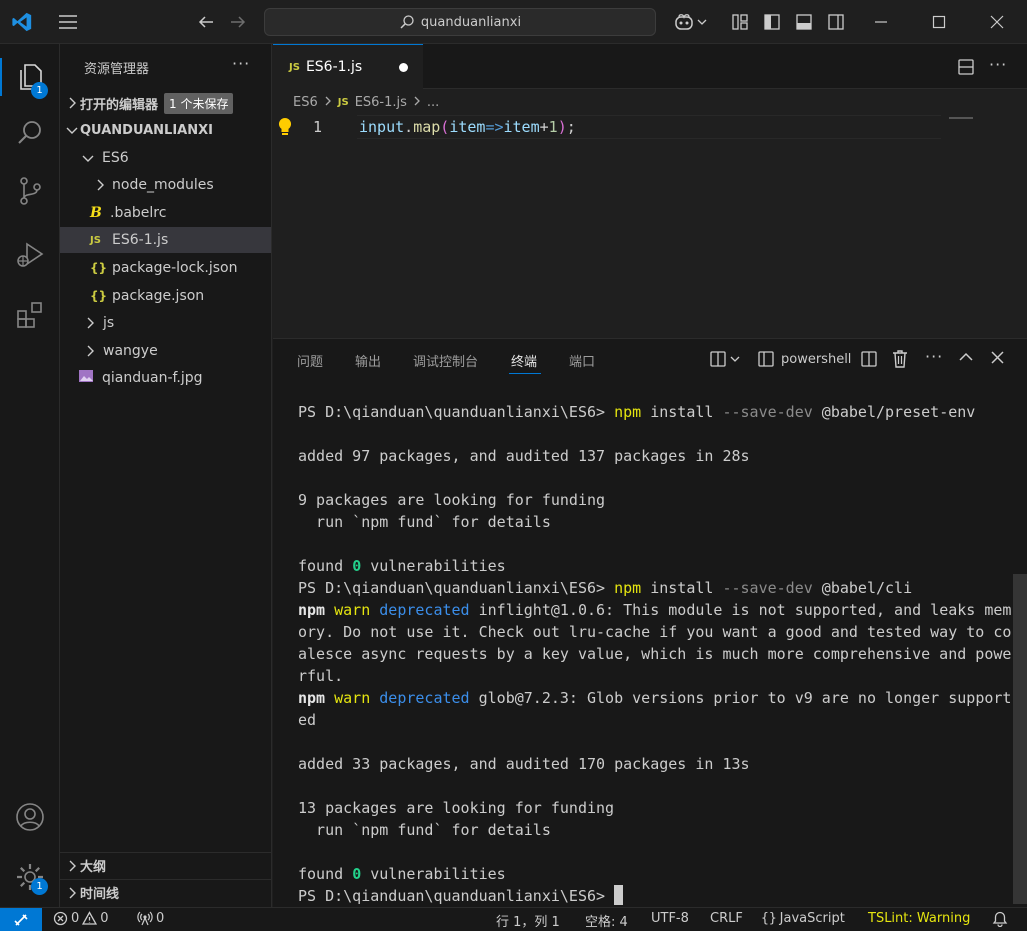  I want to click on menu-icon, so click(68, 22).